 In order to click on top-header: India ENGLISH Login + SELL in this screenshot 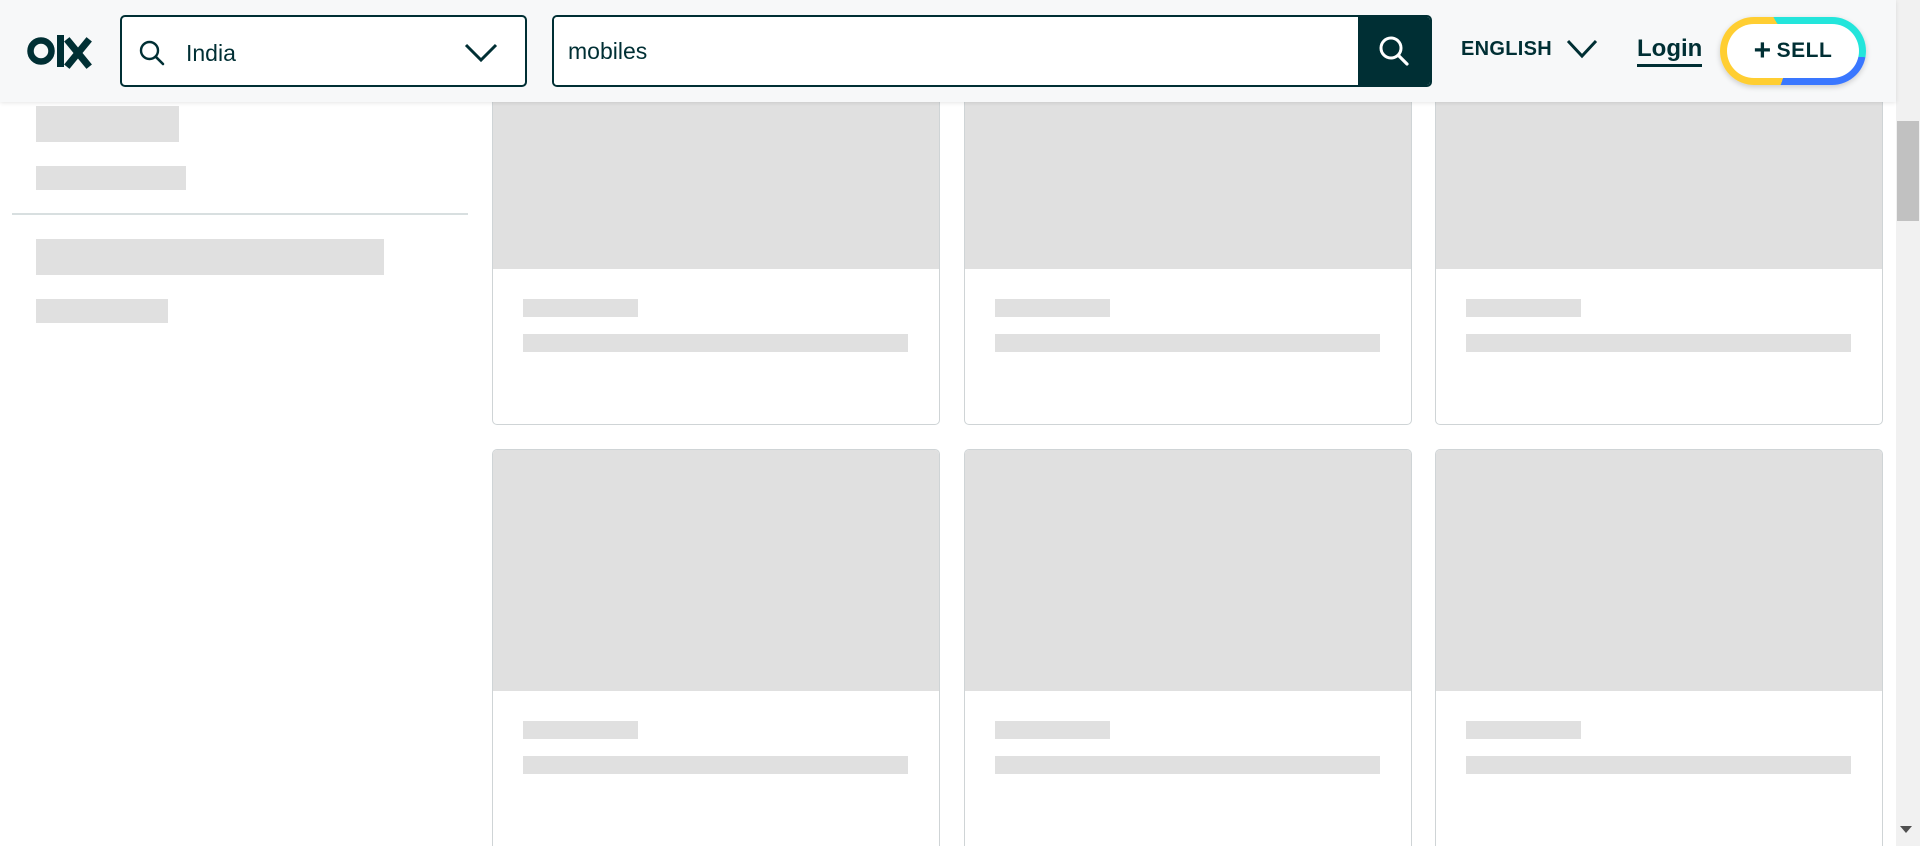, I will do `click(948, 51)`.